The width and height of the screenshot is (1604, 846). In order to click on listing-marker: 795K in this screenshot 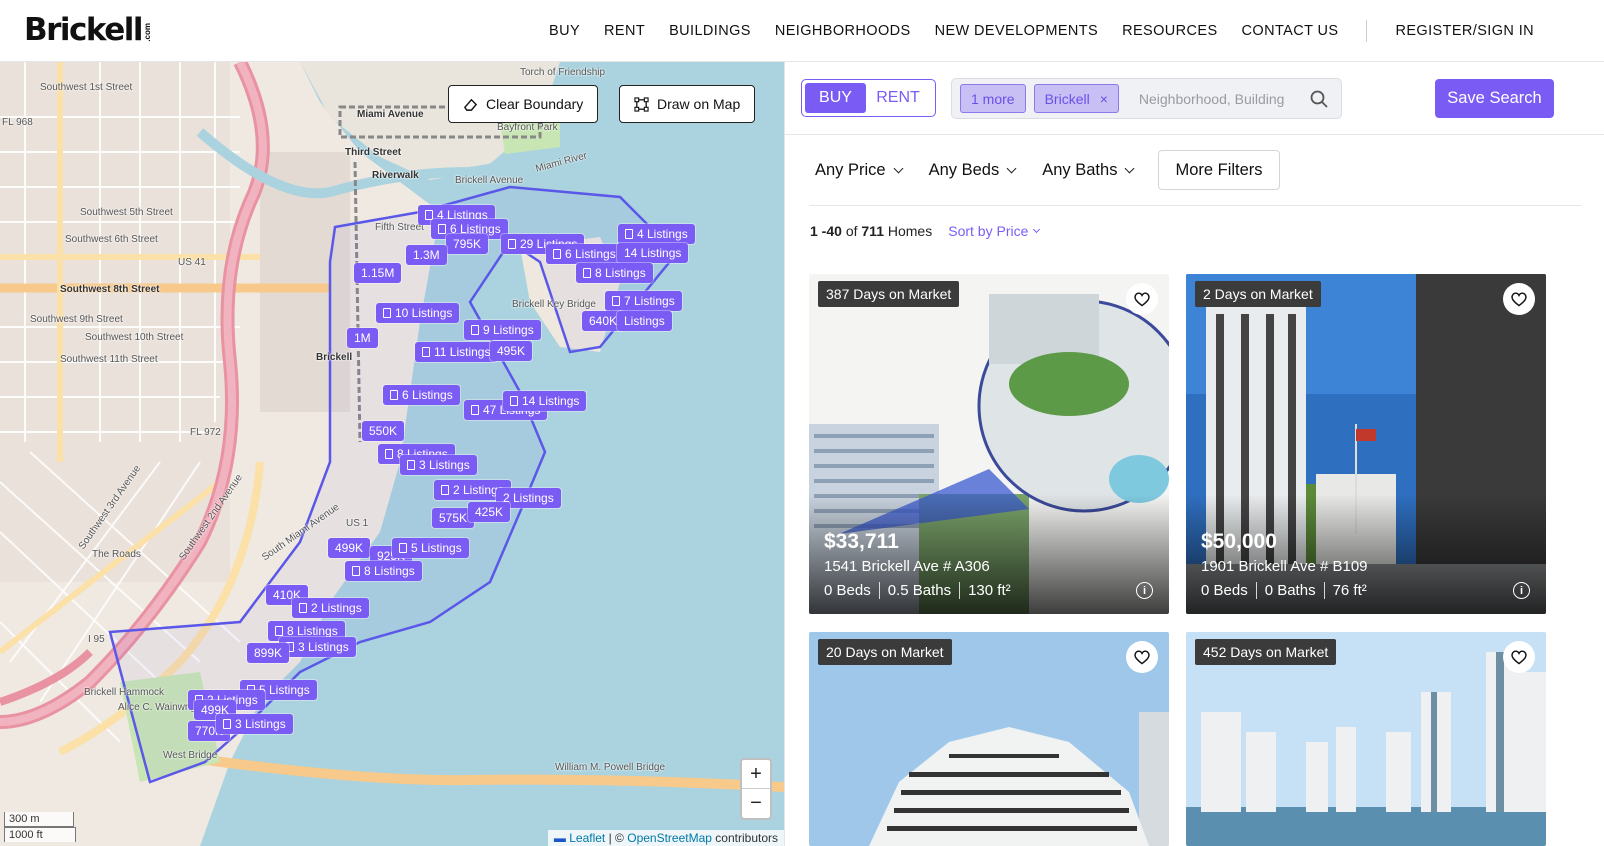, I will do `click(467, 244)`.